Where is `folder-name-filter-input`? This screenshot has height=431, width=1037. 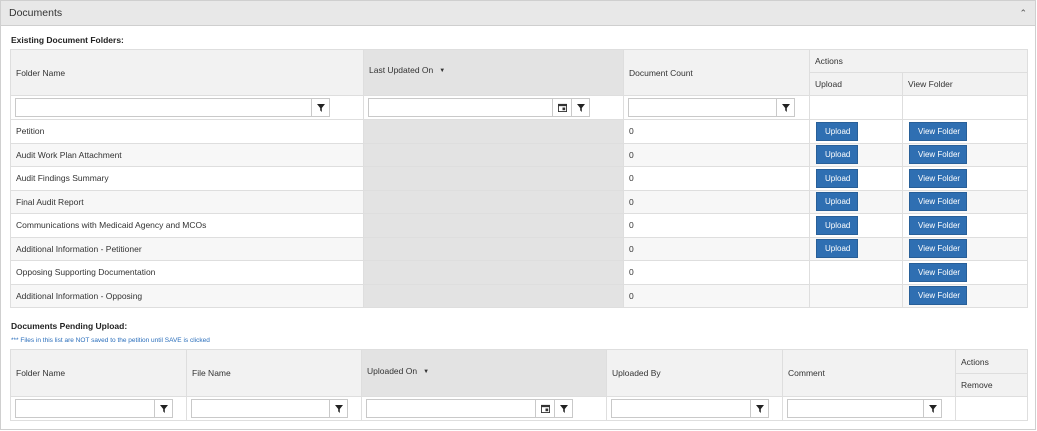 folder-name-filter-input is located at coordinates (163, 107).